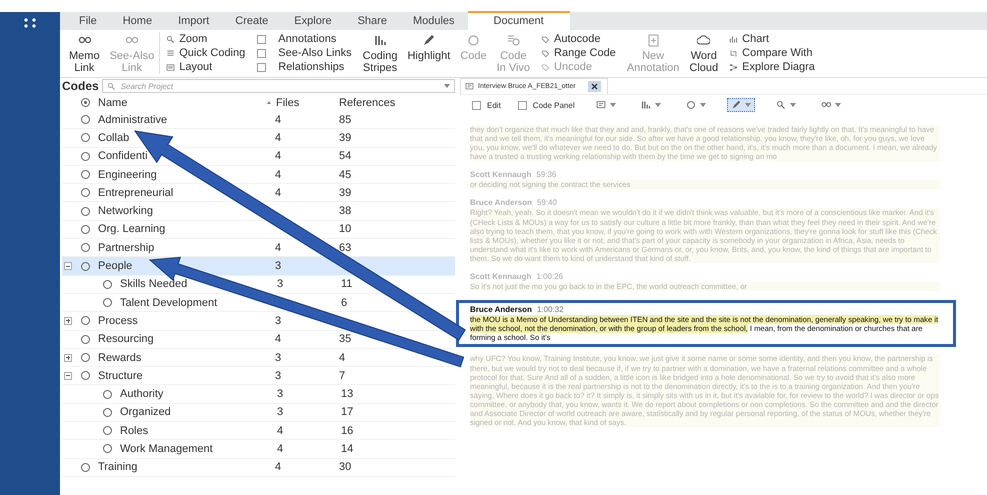  Describe the element at coordinates (169, 302) in the screenshot. I see `code-name: Talent Development` at that location.